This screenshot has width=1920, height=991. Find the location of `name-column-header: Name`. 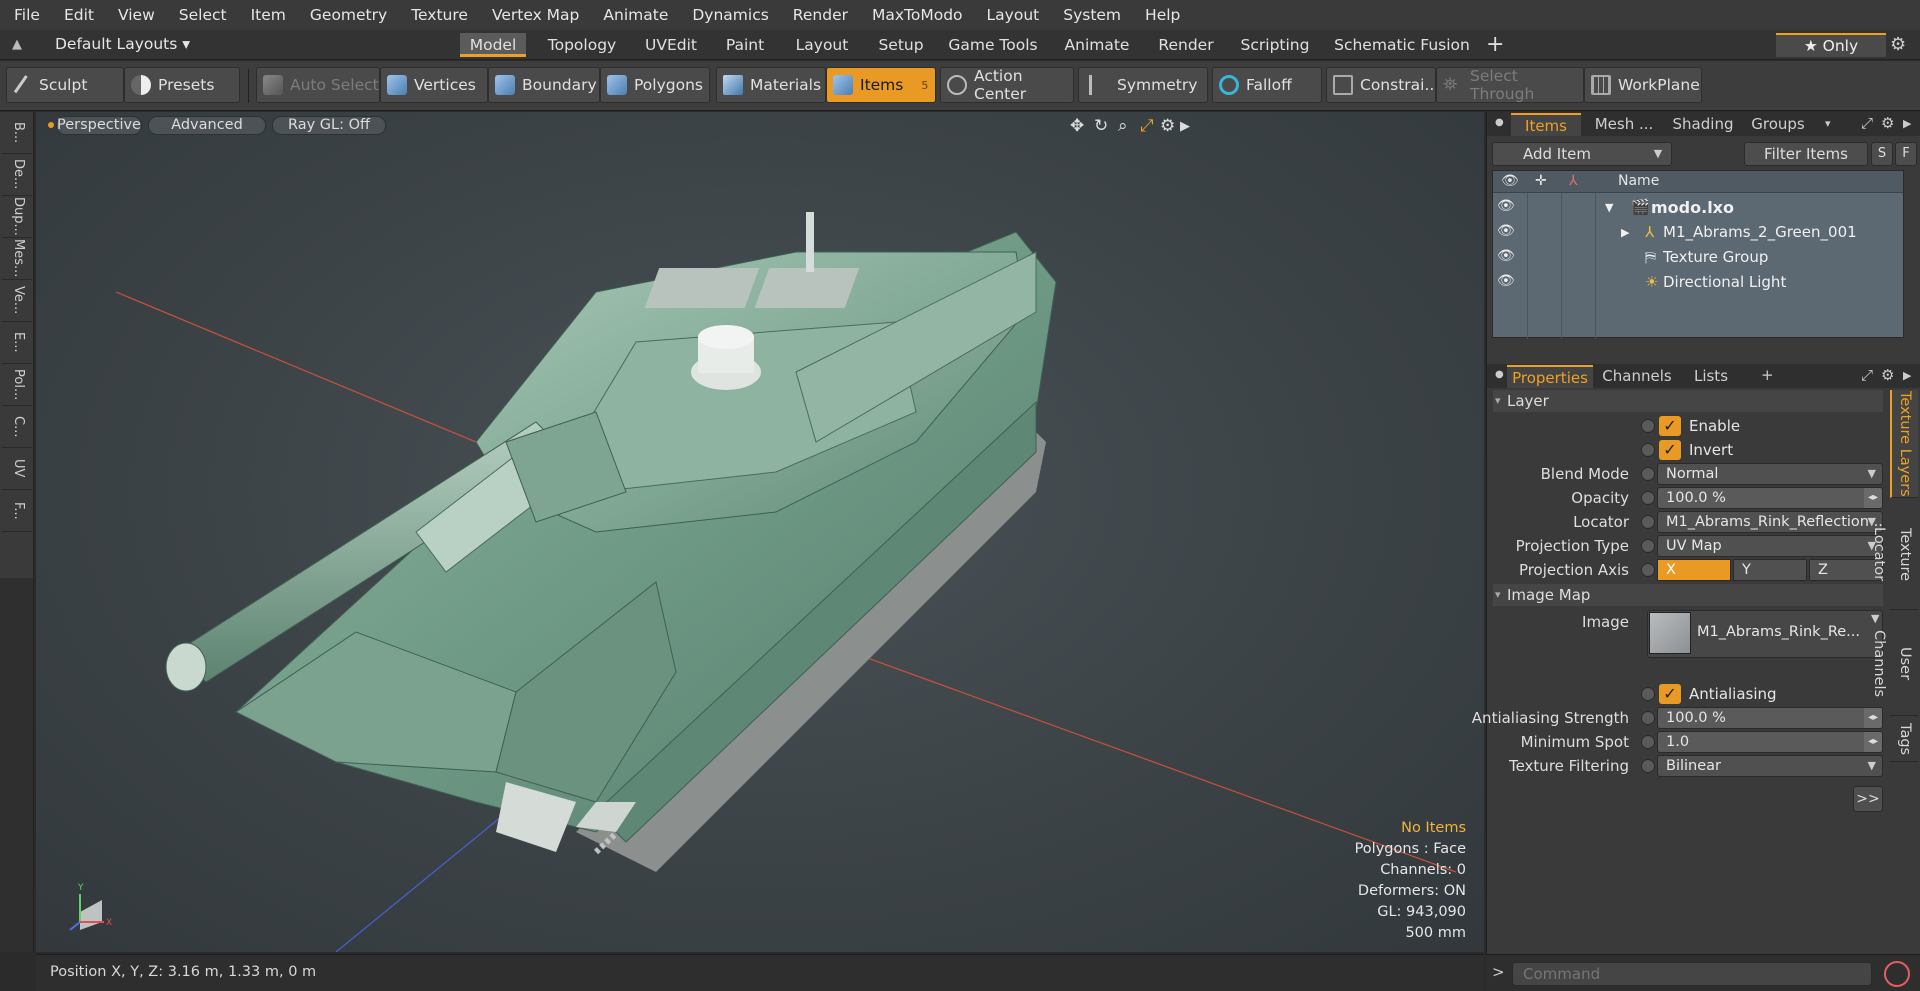

name-column-header: Name is located at coordinates (1638, 181).